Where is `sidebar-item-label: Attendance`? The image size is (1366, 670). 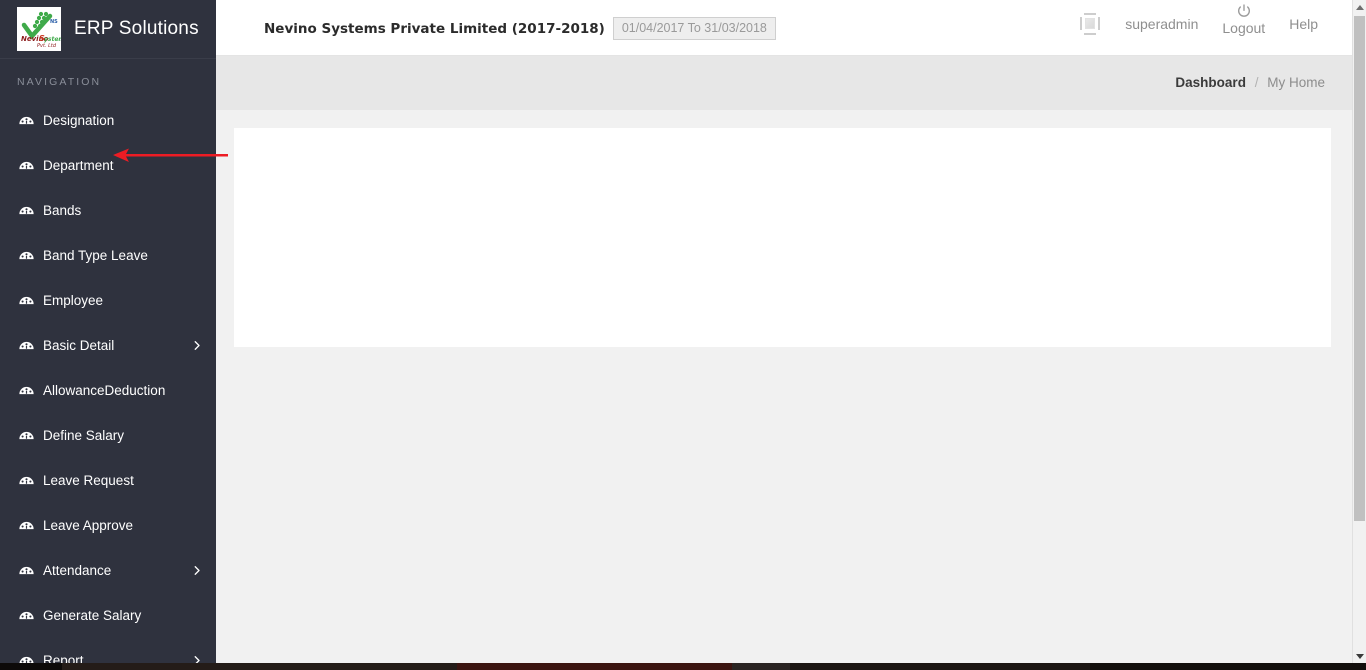 sidebar-item-label: Attendance is located at coordinates (77, 570).